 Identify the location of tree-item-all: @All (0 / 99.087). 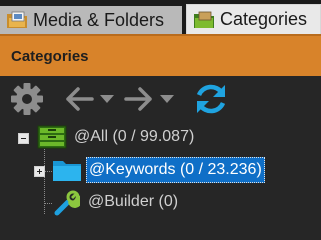
(160, 138).